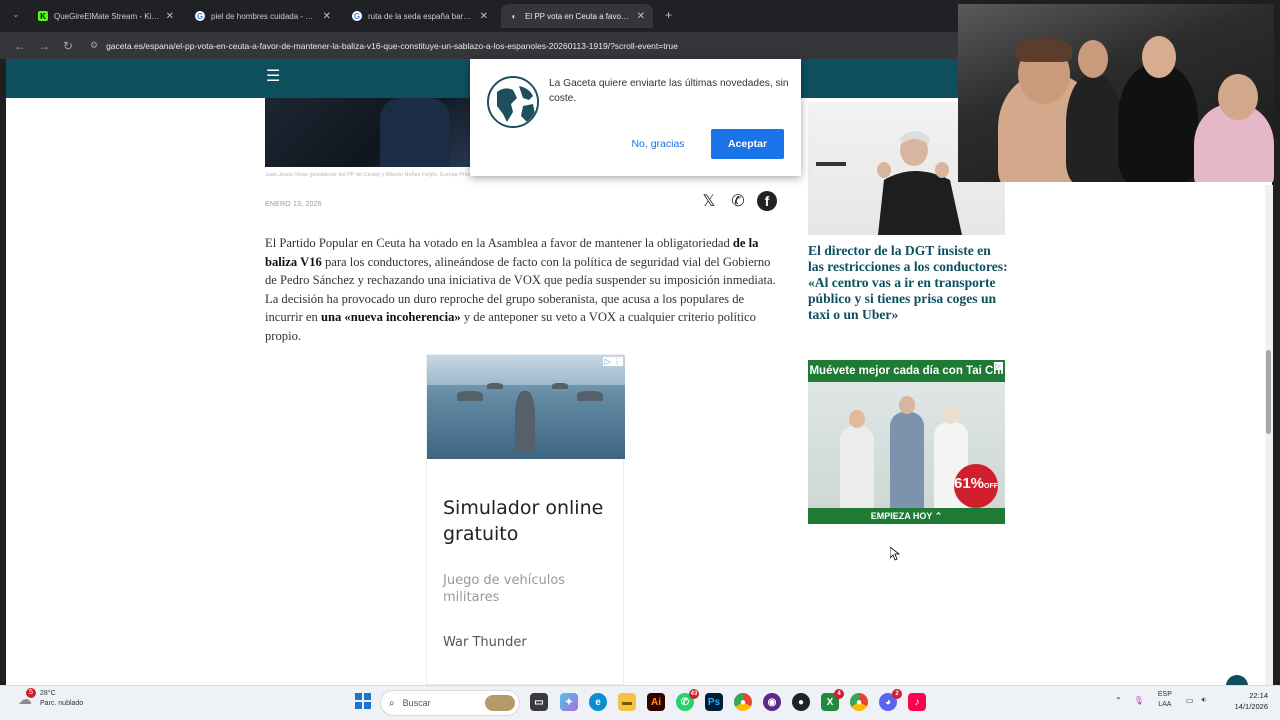 The height and width of the screenshot is (720, 1280). I want to click on discount-value: 61%, so click(969, 483).